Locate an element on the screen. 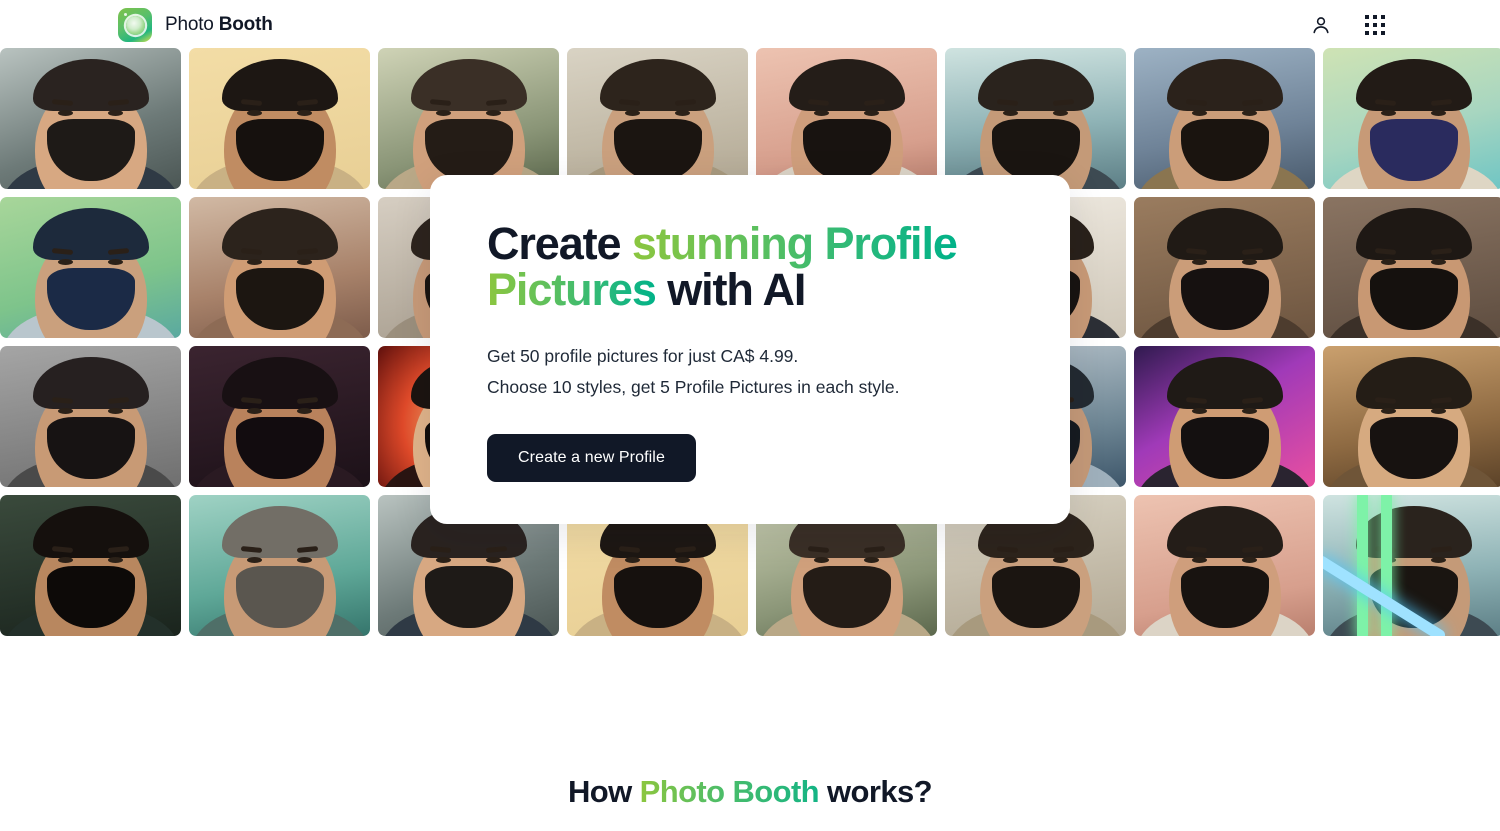  brand-name-thin: Photo is located at coordinates (192, 24).